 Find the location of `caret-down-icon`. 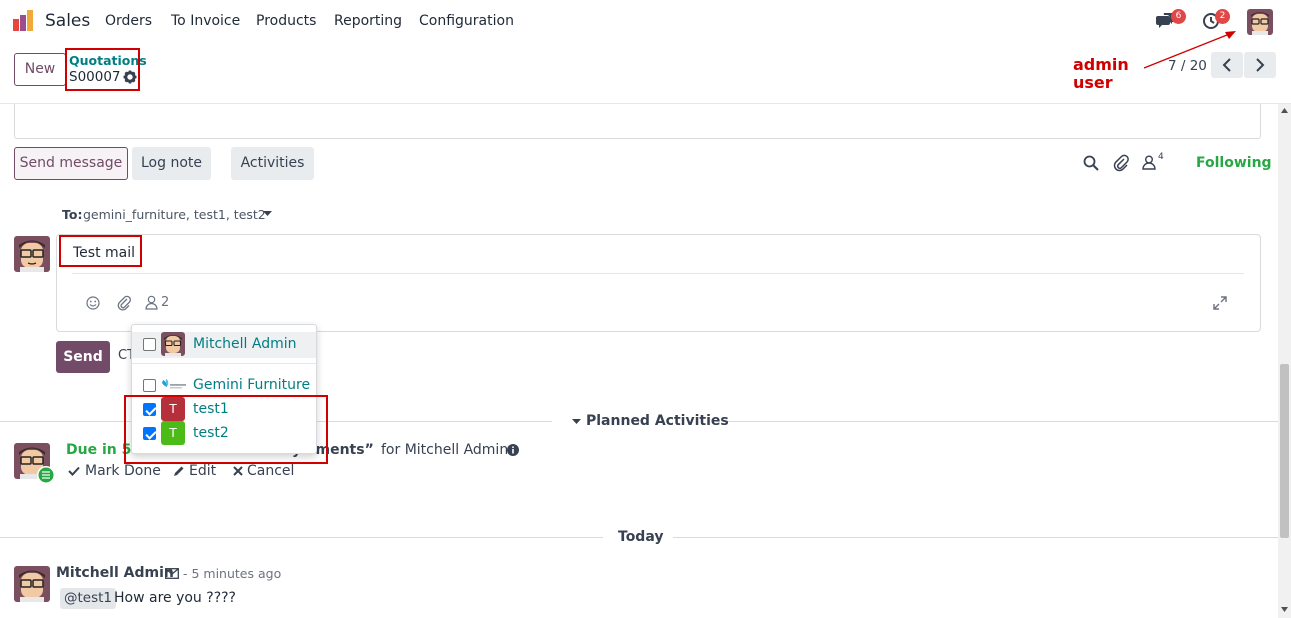

caret-down-icon is located at coordinates (267, 214).